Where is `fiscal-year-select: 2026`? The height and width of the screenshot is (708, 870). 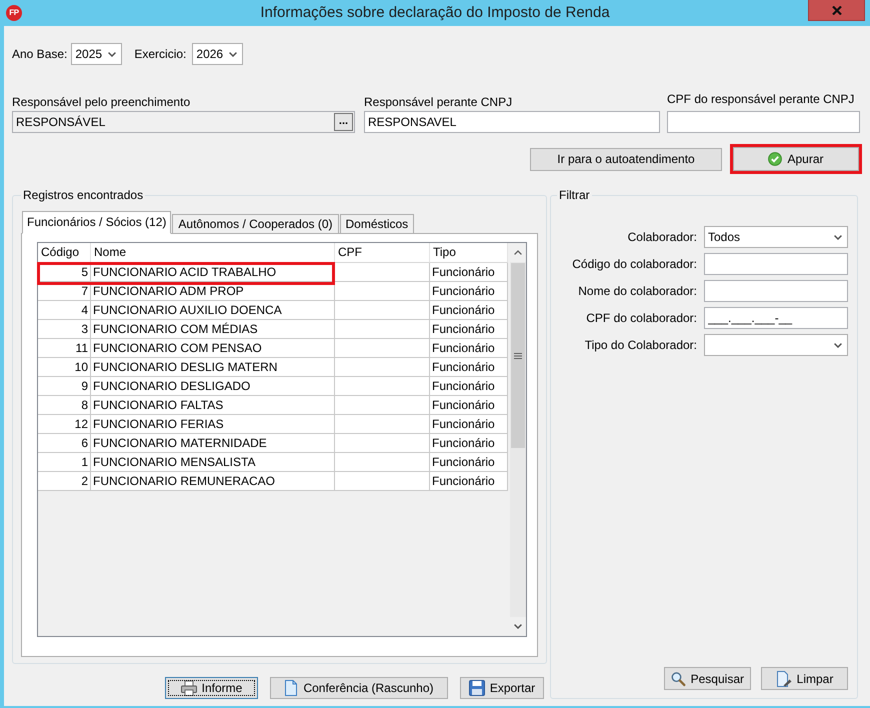 fiscal-year-select: 2026 is located at coordinates (218, 54).